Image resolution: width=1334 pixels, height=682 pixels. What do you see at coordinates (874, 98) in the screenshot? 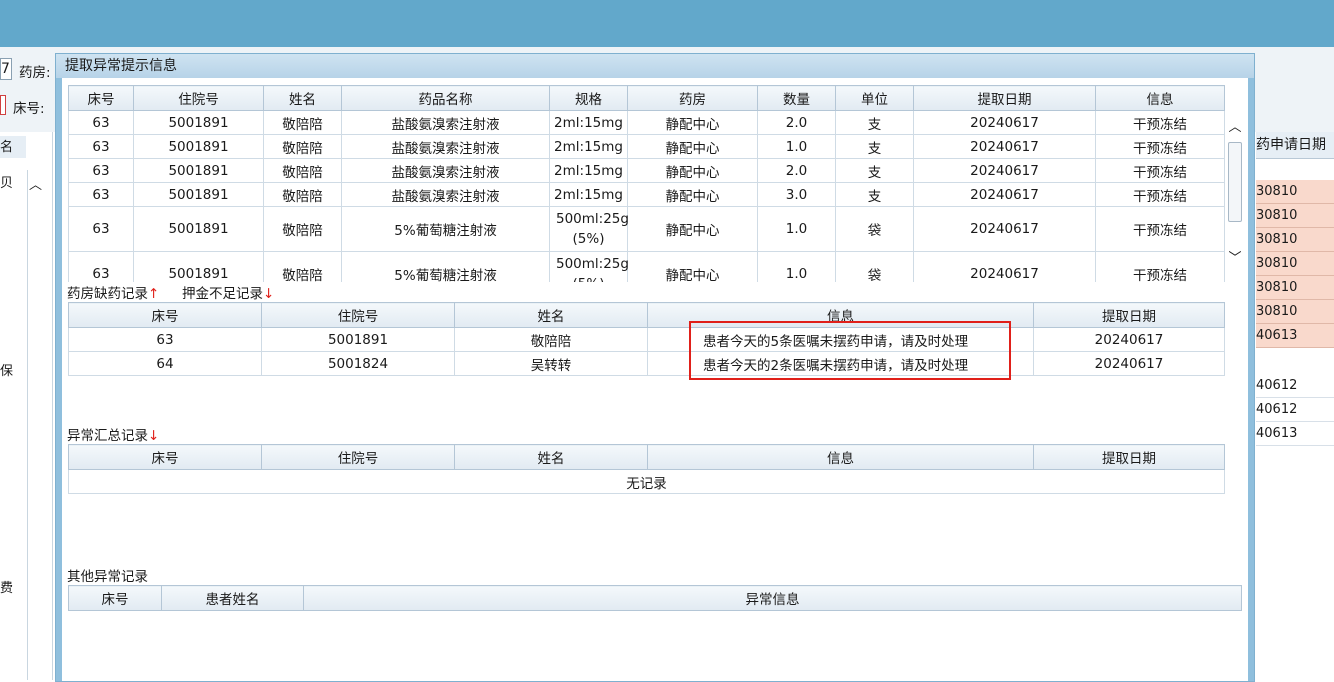
I see `column-header: 单位` at bounding box center [874, 98].